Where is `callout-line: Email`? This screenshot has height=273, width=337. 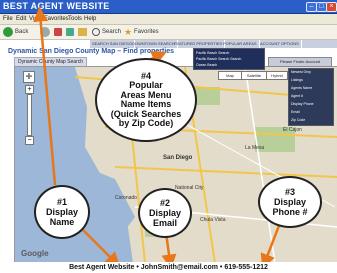
callout-line: Email is located at coordinates (164, 223).